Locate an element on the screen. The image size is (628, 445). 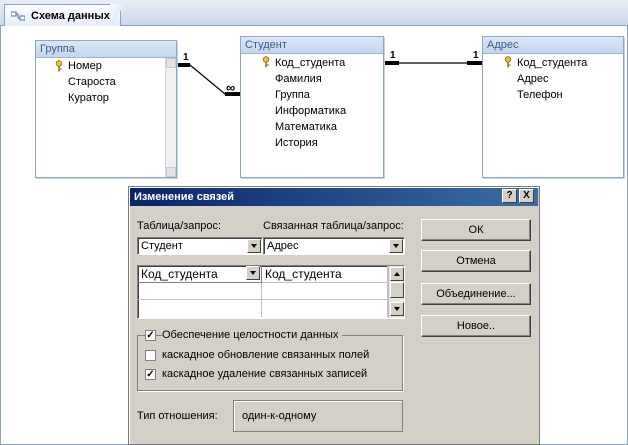
field-item: Группа is located at coordinates (292, 95).